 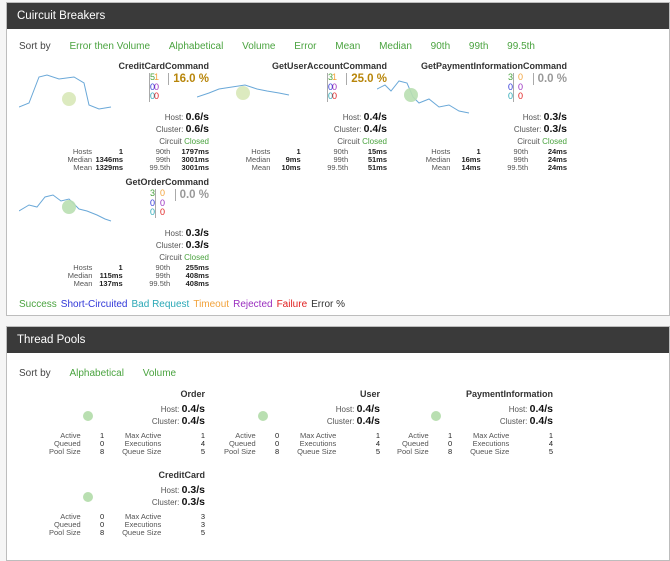 I want to click on pool-cluster-rate-value: 0.3/s, so click(x=193, y=502).